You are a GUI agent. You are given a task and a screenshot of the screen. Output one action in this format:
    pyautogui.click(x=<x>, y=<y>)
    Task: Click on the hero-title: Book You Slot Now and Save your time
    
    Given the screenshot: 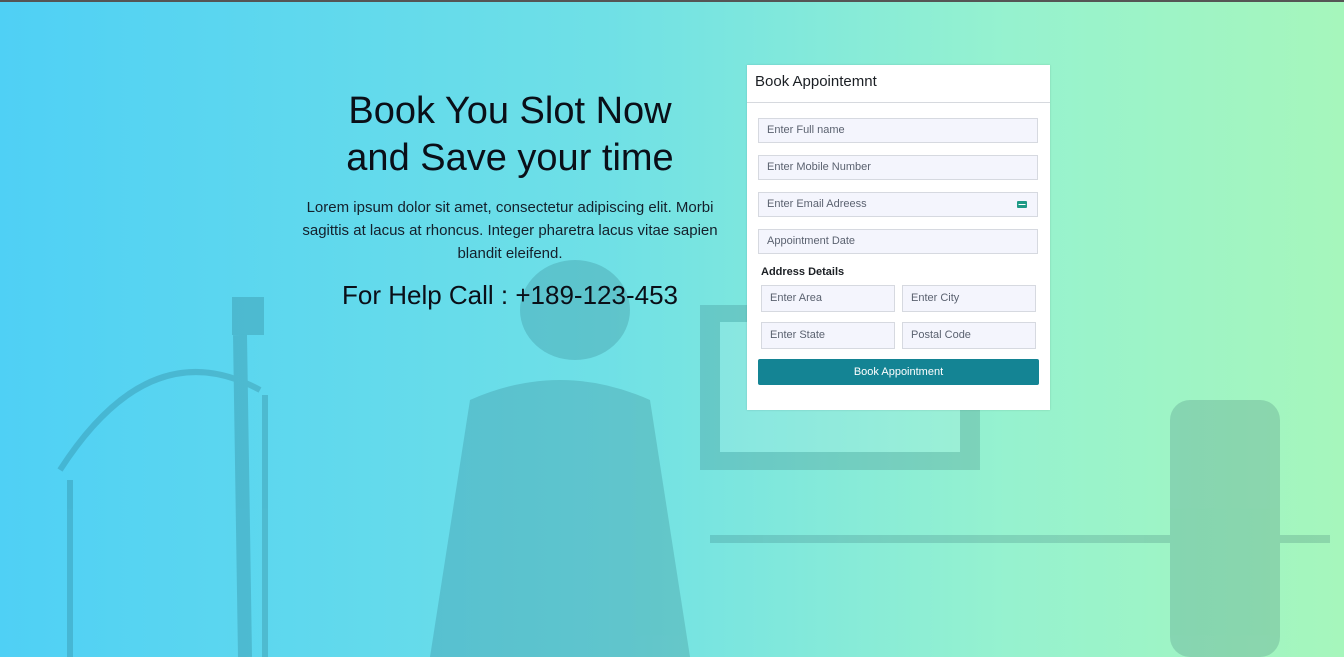 What is the action you would take?
    pyautogui.click(x=510, y=135)
    